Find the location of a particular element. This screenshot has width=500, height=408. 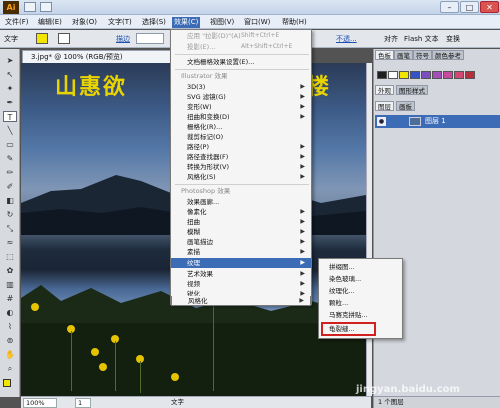

menu-stylize-ai: 风格化(S) ▶ is located at coordinates (241, 177).